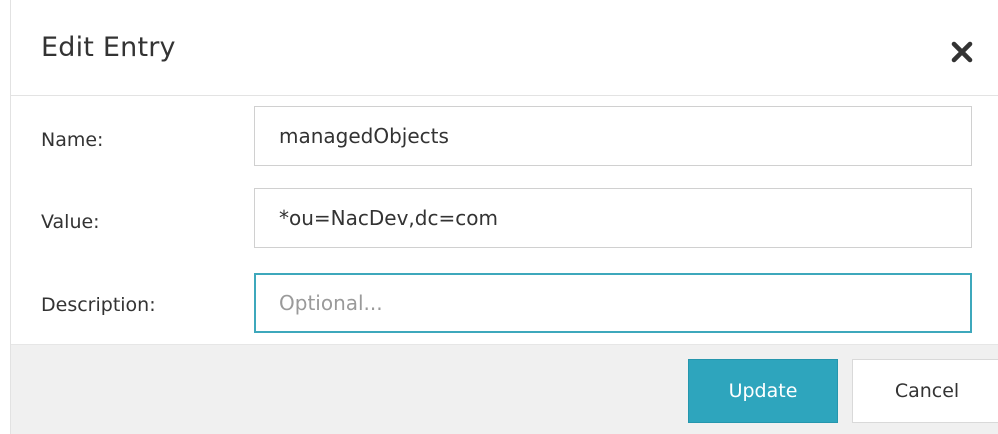 Image resolution: width=998 pixels, height=434 pixels. What do you see at coordinates (72, 140) in the screenshot?
I see `name-label: Name:` at bounding box center [72, 140].